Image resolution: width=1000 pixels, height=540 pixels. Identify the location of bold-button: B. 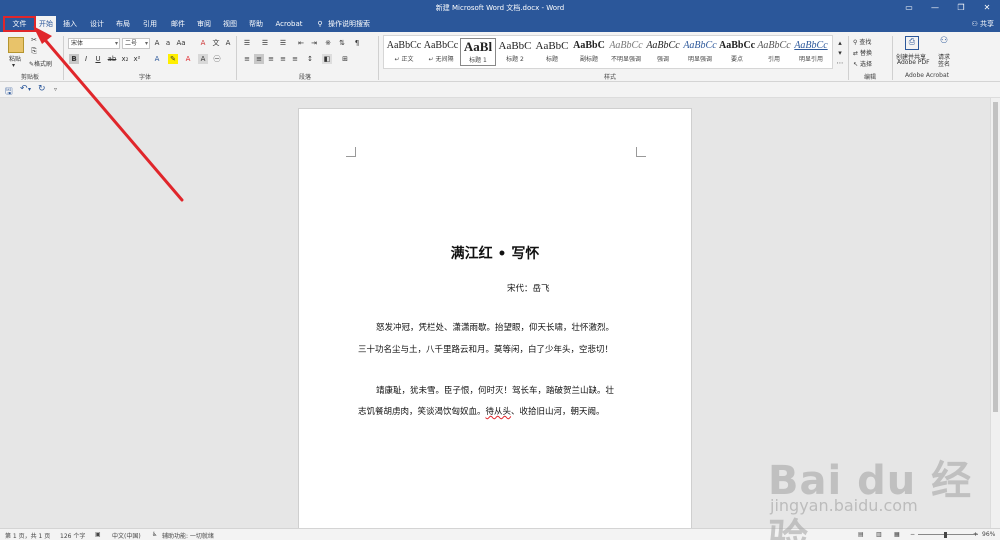
(74, 59).